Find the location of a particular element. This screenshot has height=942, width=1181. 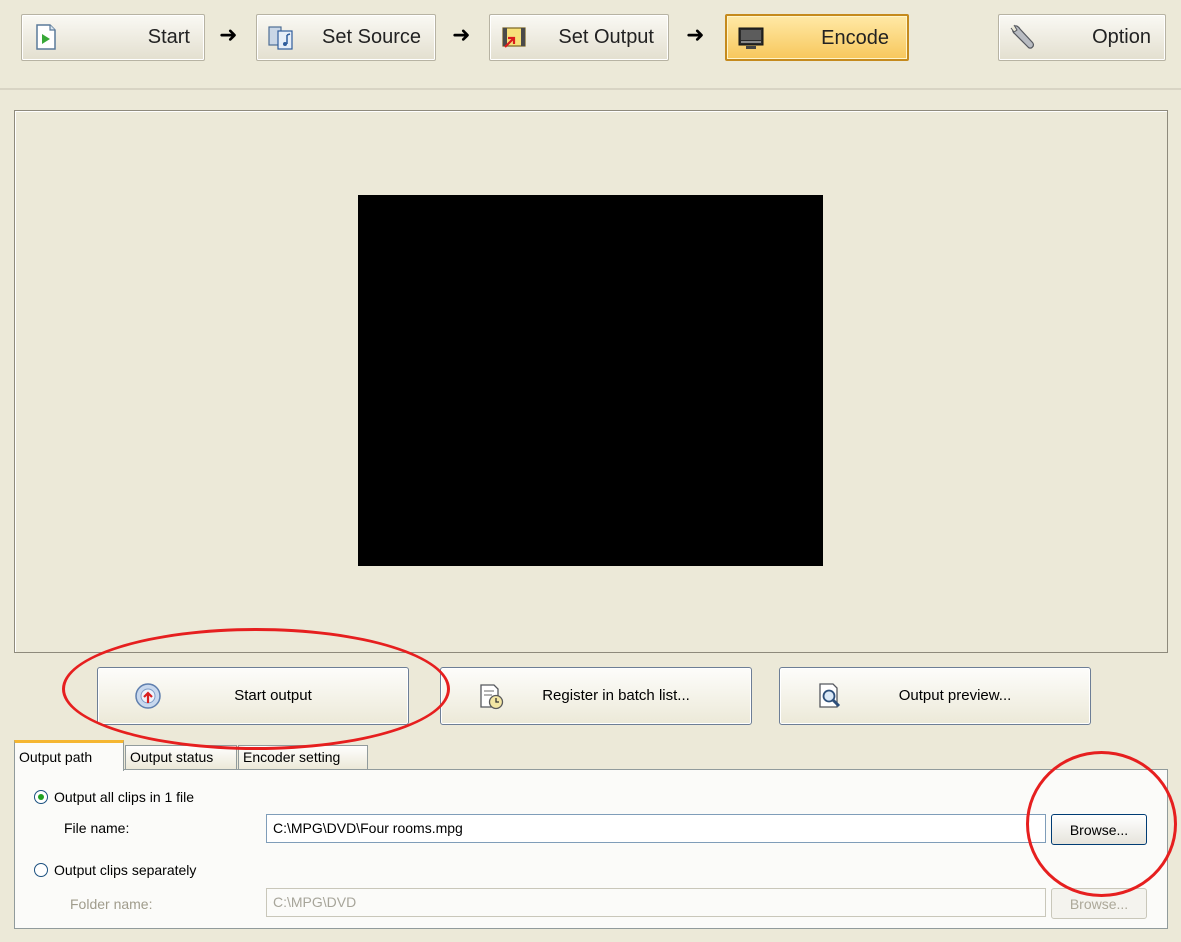

file-name-input: C:\MPG\DVD\Four rooms.mpg is located at coordinates (656, 828).